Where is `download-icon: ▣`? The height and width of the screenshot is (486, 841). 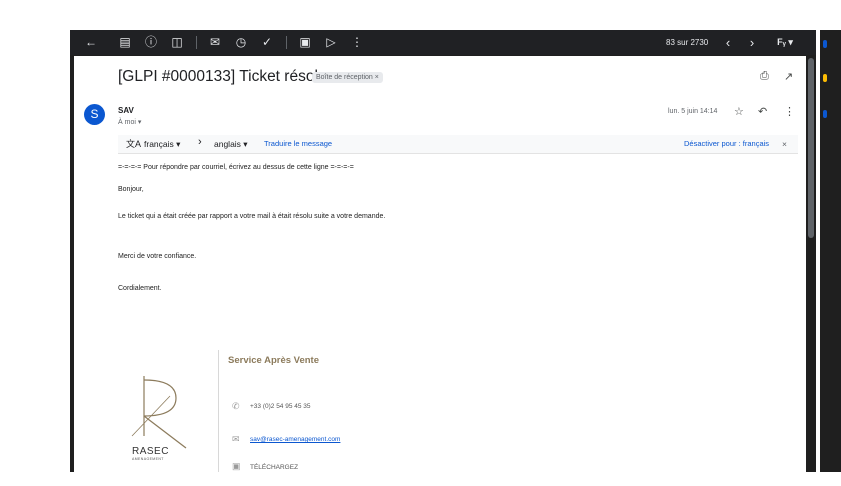
download-icon: ▣ is located at coordinates (236, 466).